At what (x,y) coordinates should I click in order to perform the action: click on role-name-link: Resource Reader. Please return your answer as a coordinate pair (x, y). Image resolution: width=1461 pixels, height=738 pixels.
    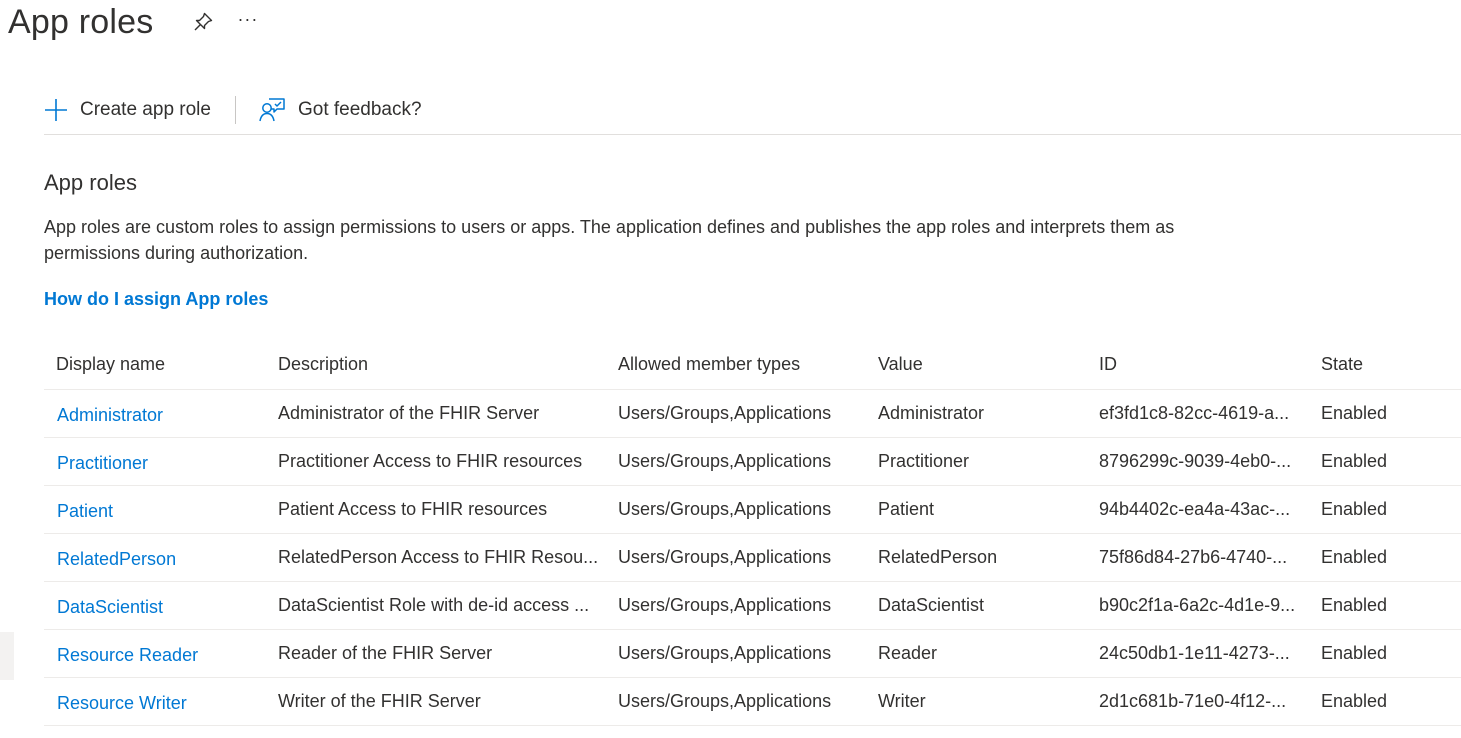
    Looking at the image, I should click on (127, 653).